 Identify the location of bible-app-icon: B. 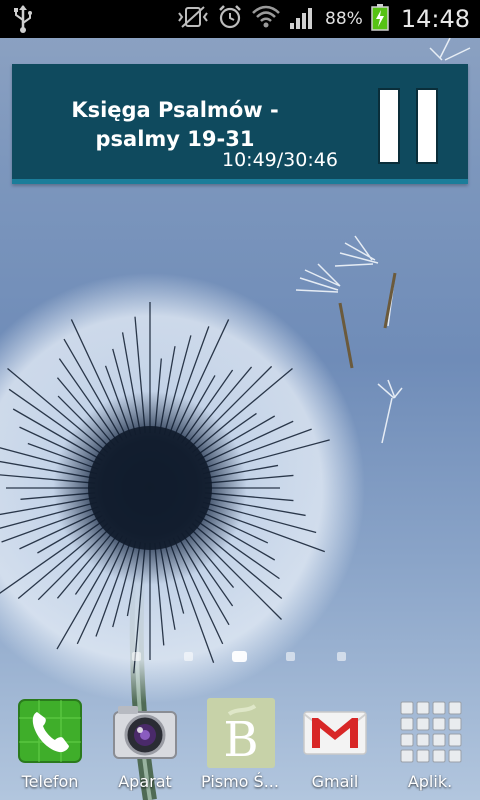
(241, 733).